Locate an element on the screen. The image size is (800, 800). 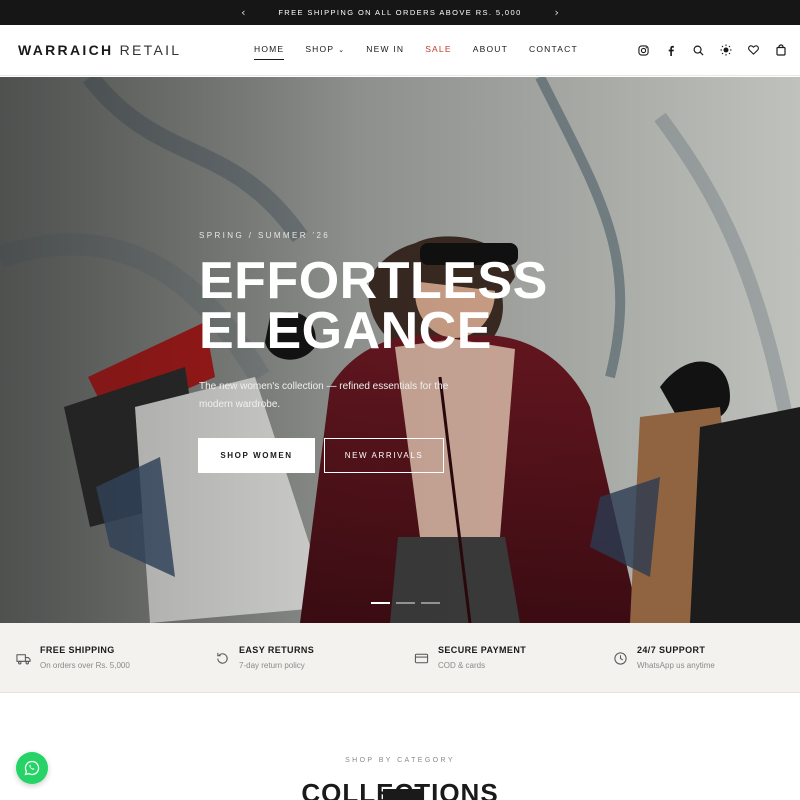
header-icons is located at coordinates (705, 50).